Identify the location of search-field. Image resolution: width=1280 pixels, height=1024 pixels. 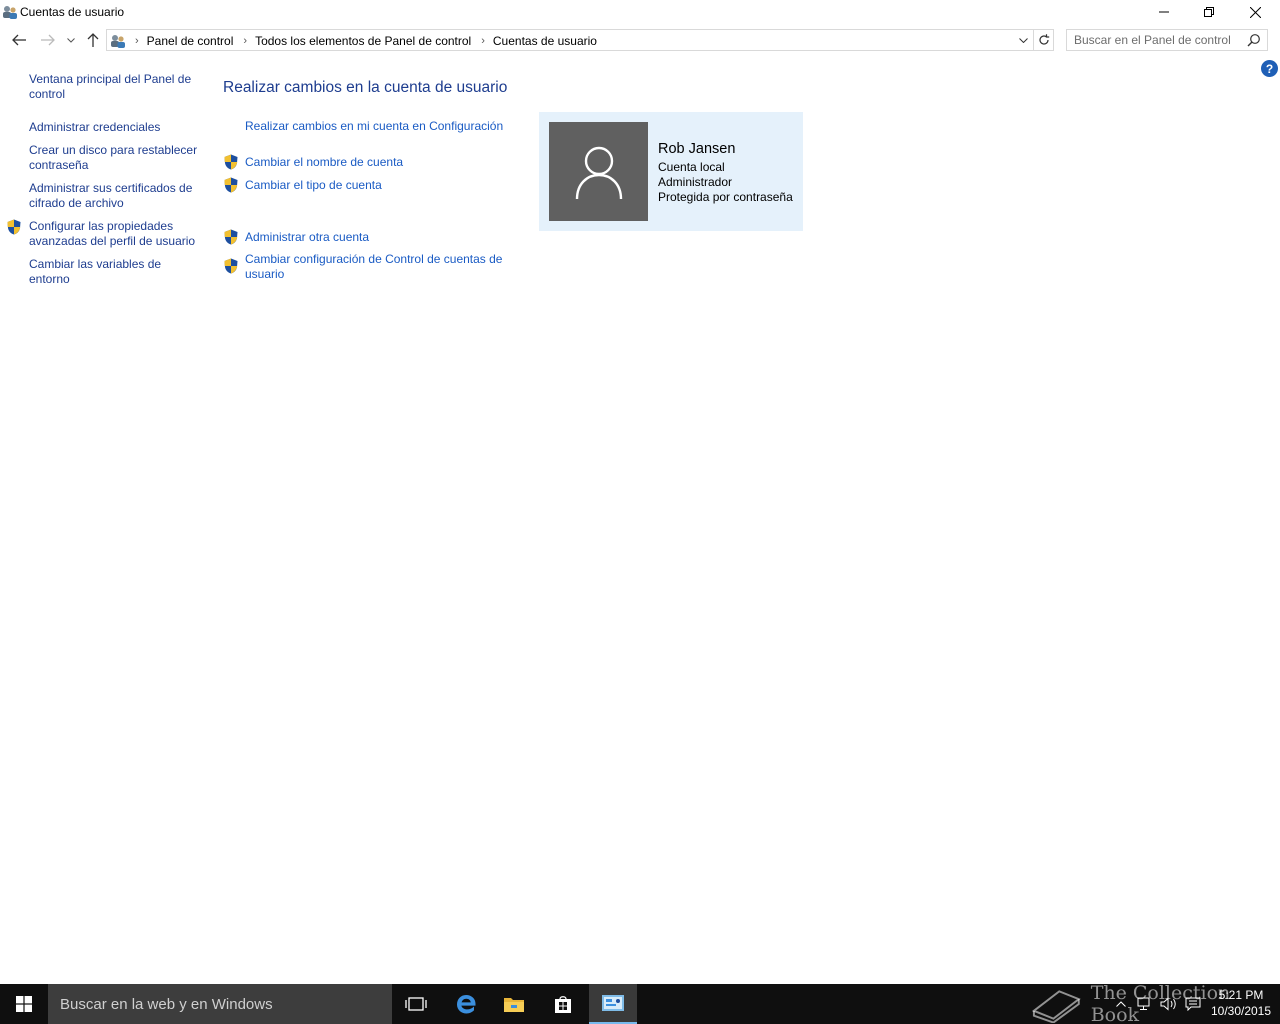
(1167, 40).